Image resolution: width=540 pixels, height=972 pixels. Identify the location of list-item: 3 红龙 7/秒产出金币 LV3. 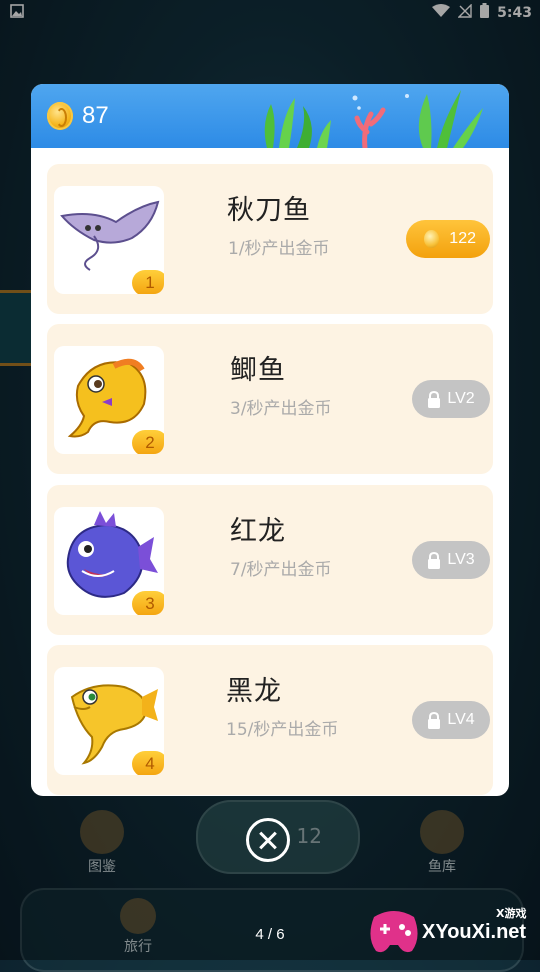
(270, 560).